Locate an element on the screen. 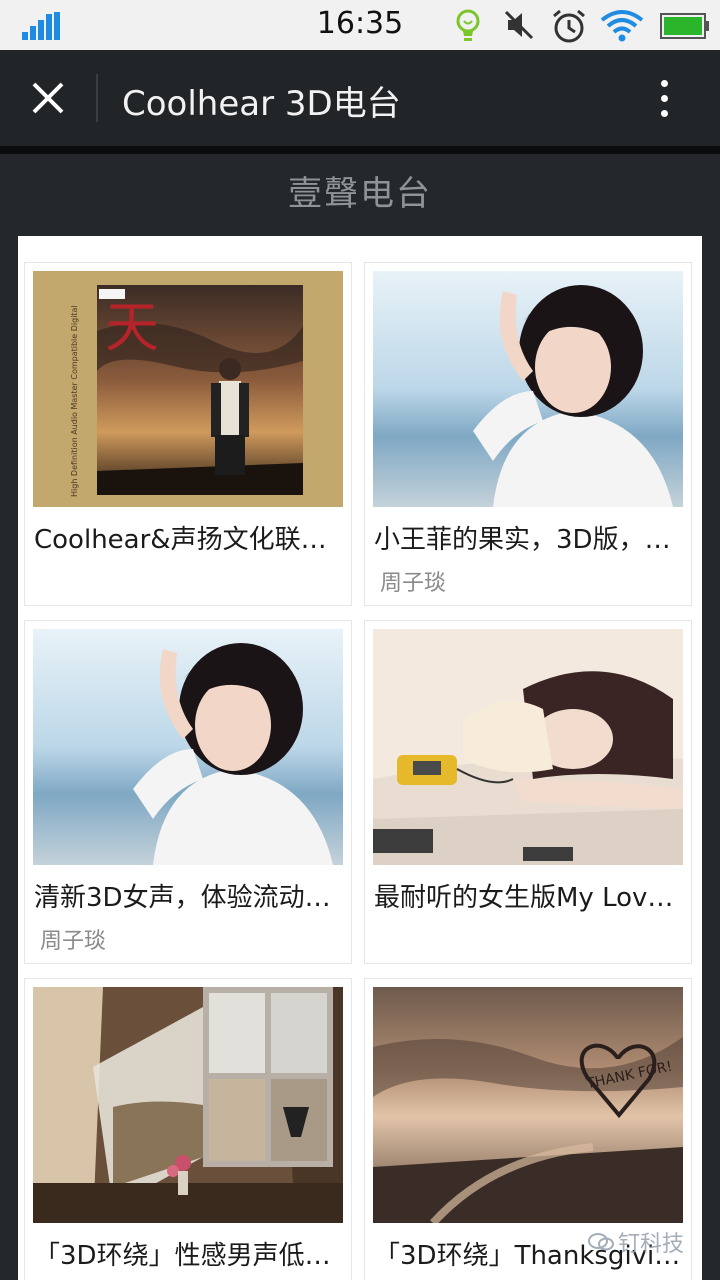 The height and width of the screenshot is (1280, 720). more-vertical-icon is located at coordinates (664, 83).